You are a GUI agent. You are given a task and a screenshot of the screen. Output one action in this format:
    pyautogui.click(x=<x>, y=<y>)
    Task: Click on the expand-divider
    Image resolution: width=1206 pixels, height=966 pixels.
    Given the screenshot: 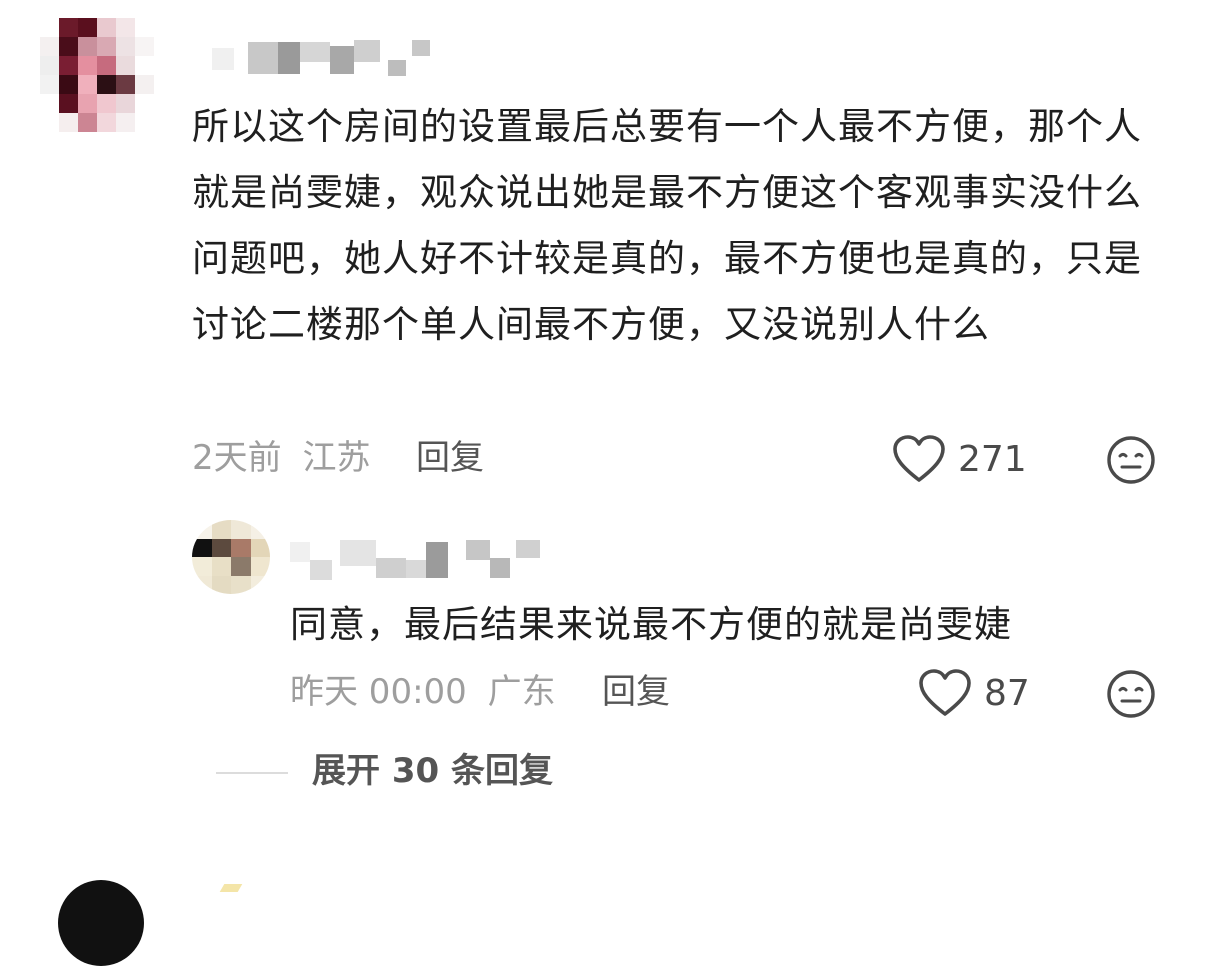 What is the action you would take?
    pyautogui.click(x=252, y=773)
    